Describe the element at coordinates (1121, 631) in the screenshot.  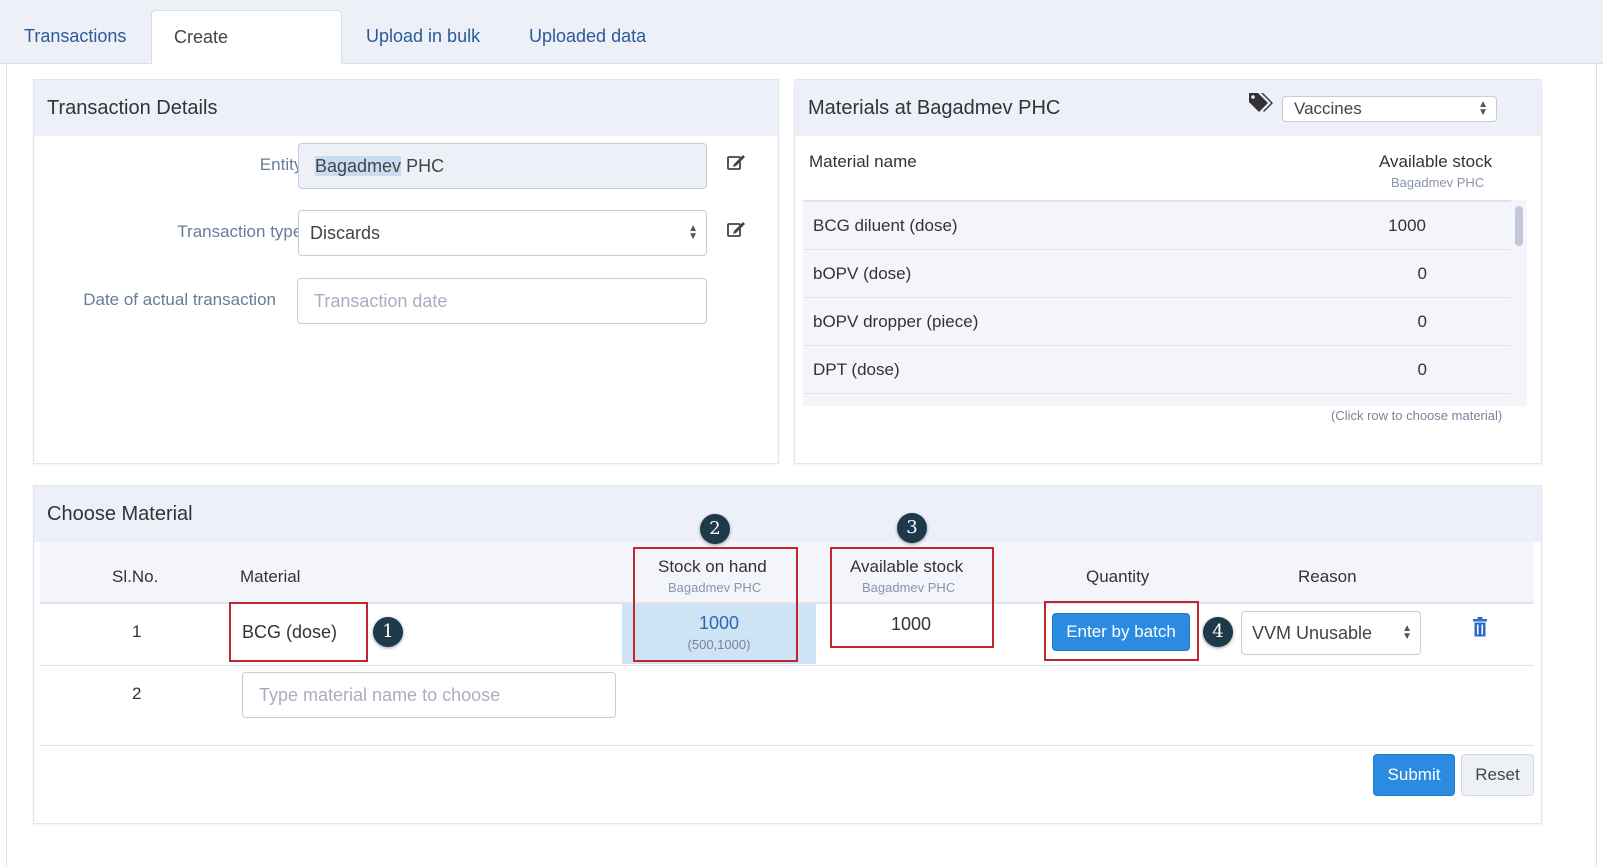
I see `annotation-box-enter-by-batch` at that location.